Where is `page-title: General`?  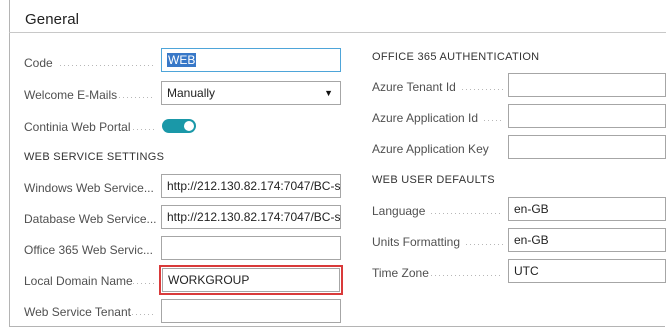
page-title: General is located at coordinates (52, 19).